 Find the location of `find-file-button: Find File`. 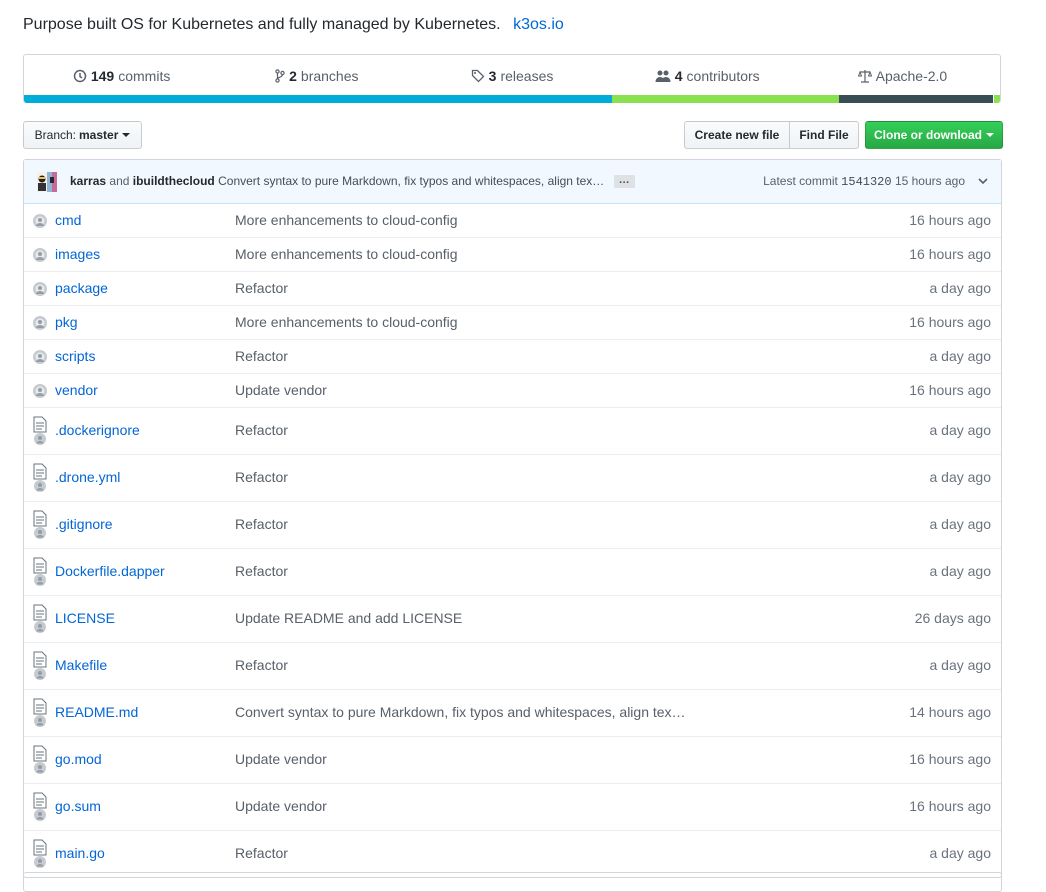

find-file-button: Find File is located at coordinates (824, 135).